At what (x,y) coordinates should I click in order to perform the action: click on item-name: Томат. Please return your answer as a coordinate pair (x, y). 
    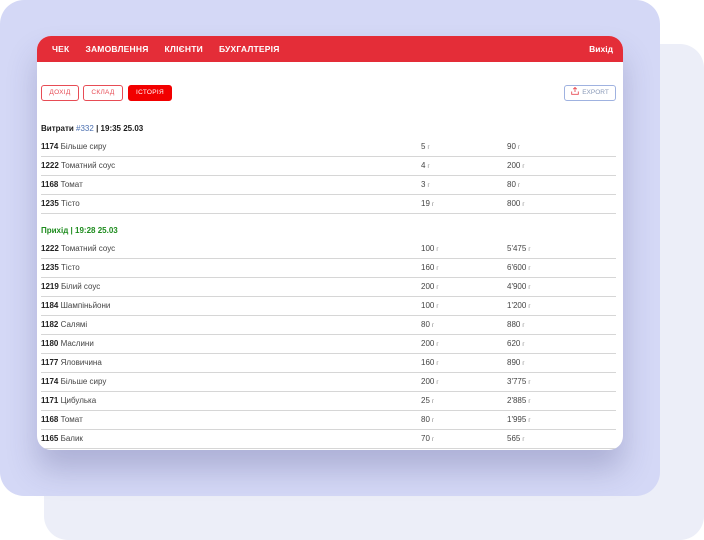
    Looking at the image, I should click on (71, 419).